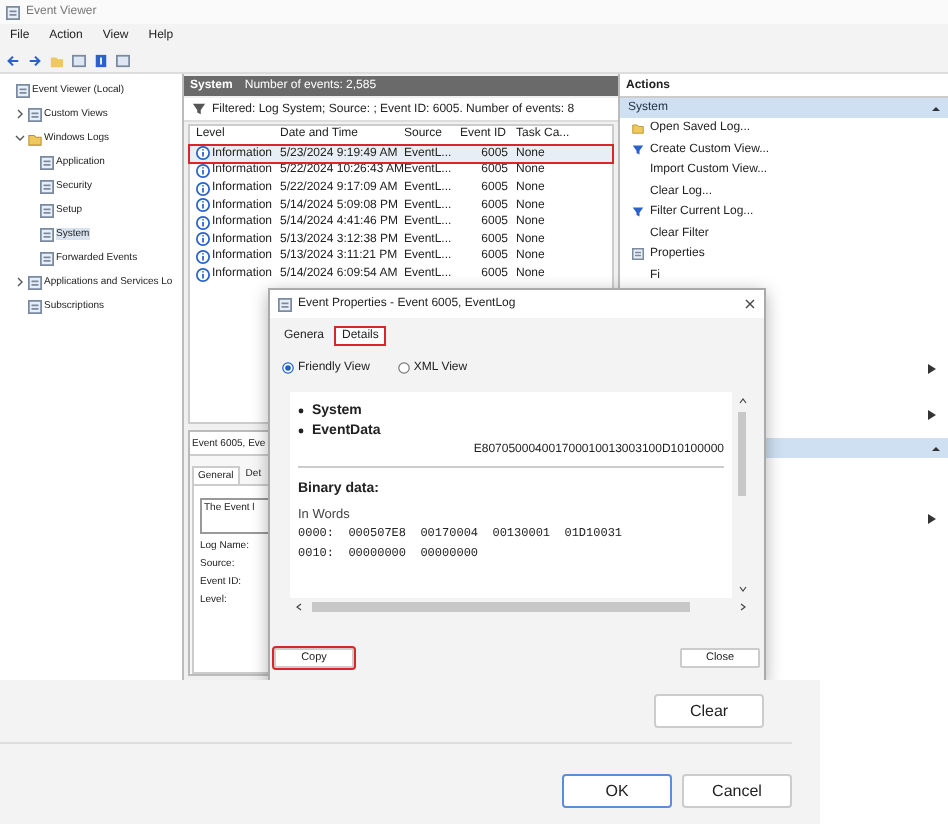 The image size is (948, 824). I want to click on back-icon, so click(13, 60).